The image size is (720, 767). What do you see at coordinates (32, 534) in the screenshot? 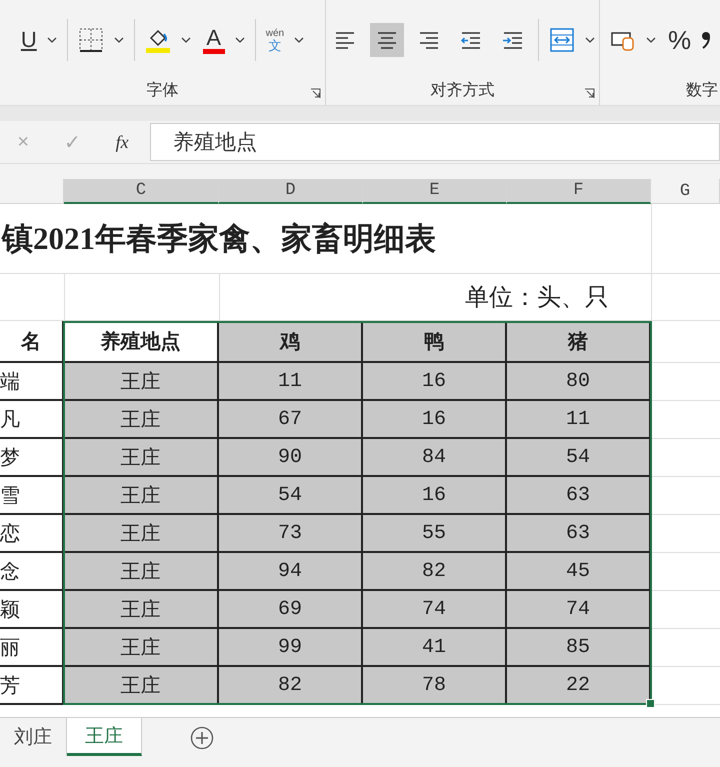
I see `table-cell: 恋` at bounding box center [32, 534].